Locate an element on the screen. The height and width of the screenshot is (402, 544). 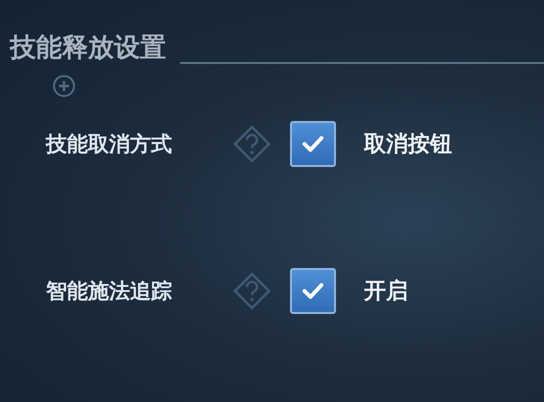
setting-value: 开启 is located at coordinates (386, 292).